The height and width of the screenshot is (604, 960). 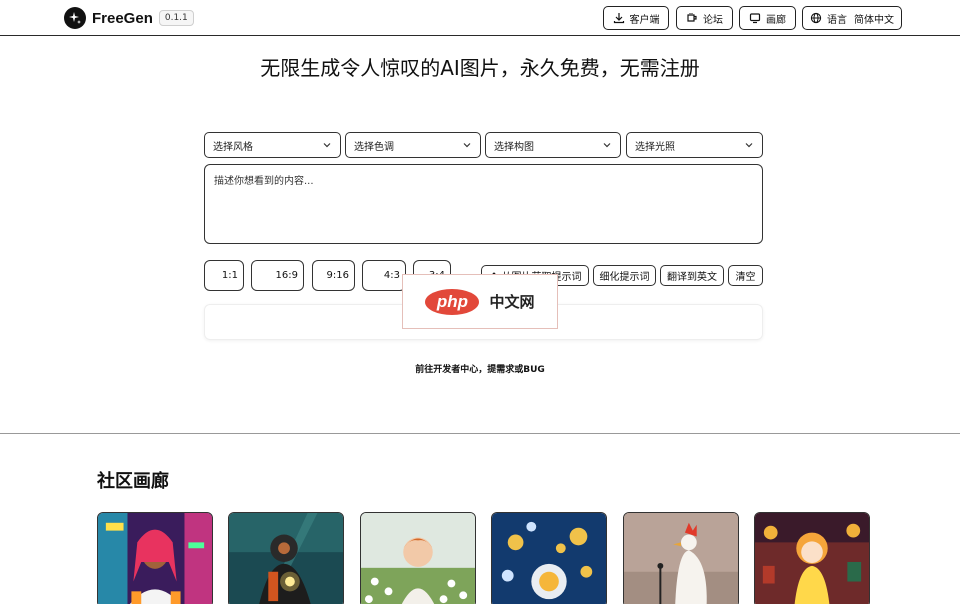 What do you see at coordinates (413, 145) in the screenshot?
I see `color-select: 选择色调` at bounding box center [413, 145].